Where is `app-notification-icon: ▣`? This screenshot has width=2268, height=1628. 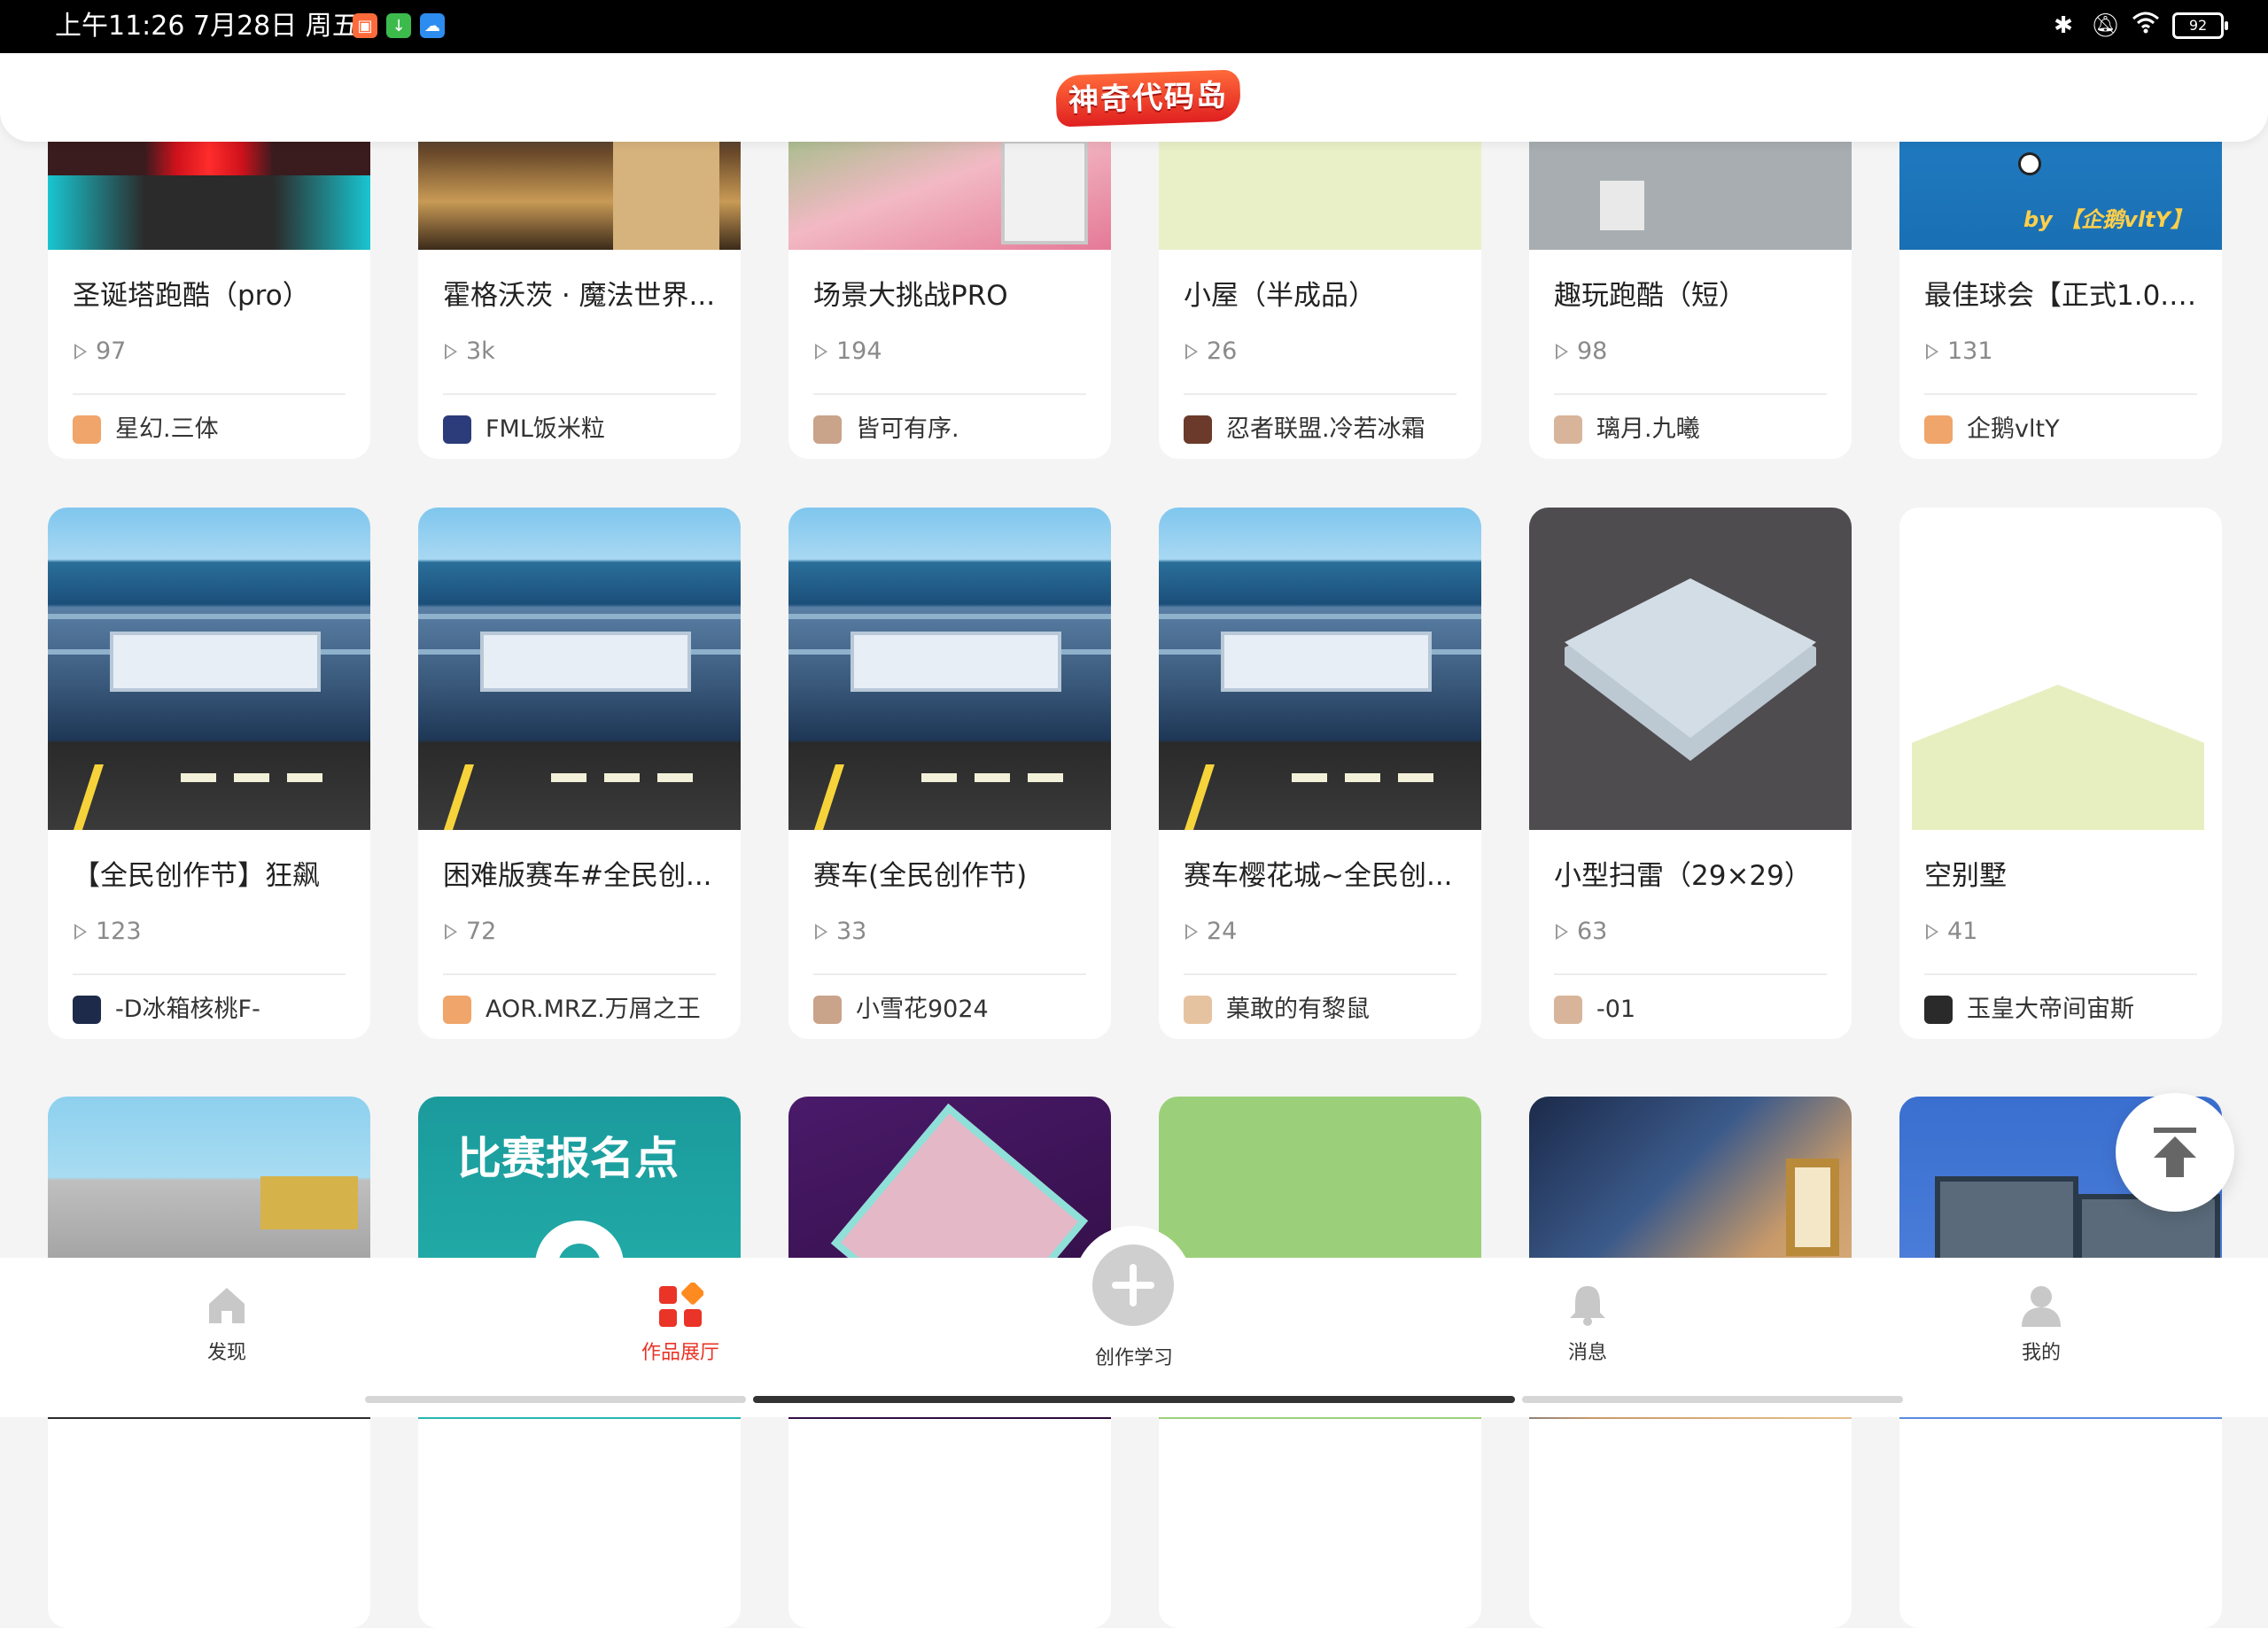 app-notification-icon: ▣ is located at coordinates (365, 25).